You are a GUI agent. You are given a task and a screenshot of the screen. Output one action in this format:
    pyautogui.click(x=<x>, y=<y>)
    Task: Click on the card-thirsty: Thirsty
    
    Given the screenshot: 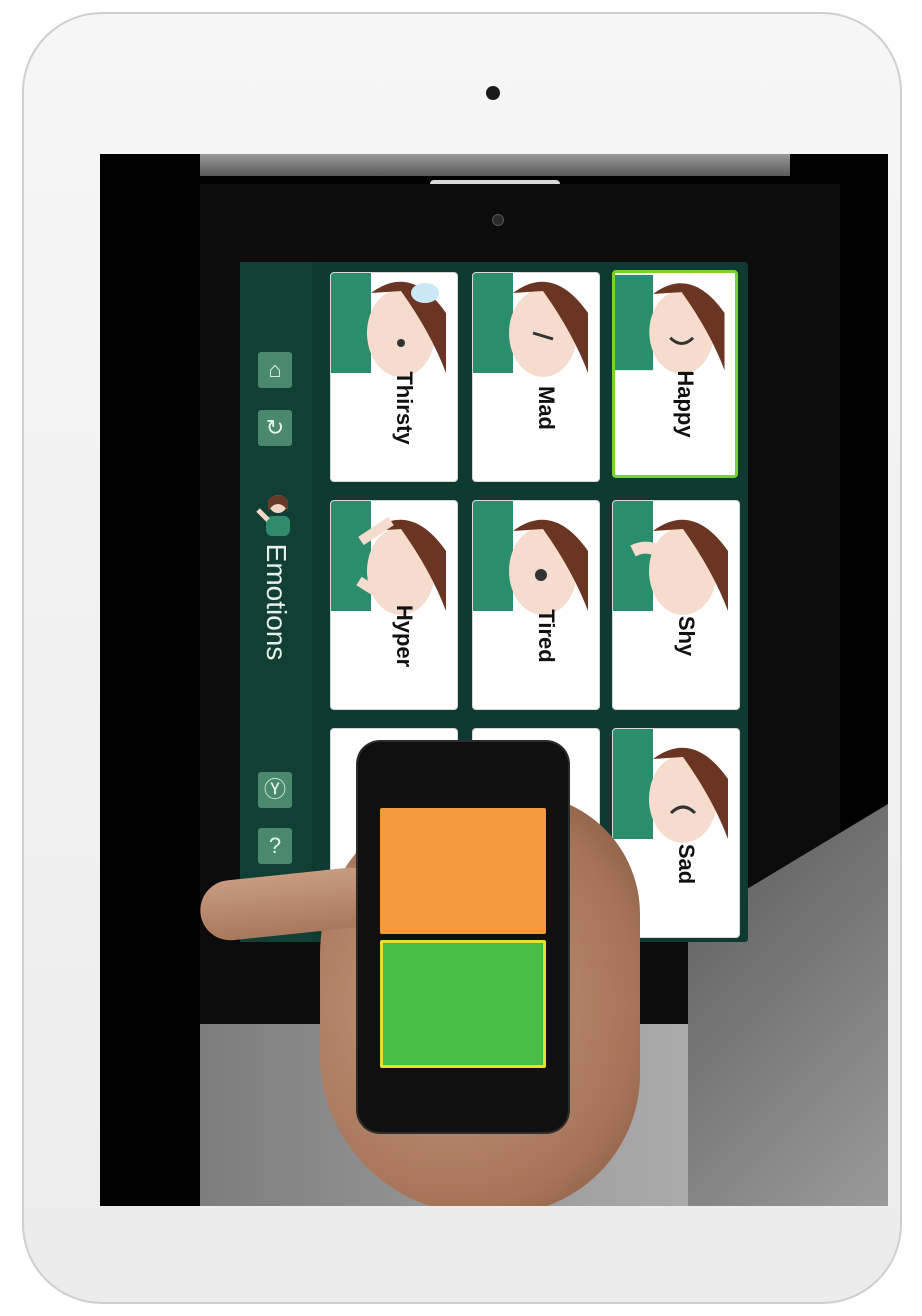 What is the action you would take?
    pyautogui.click(x=394, y=377)
    